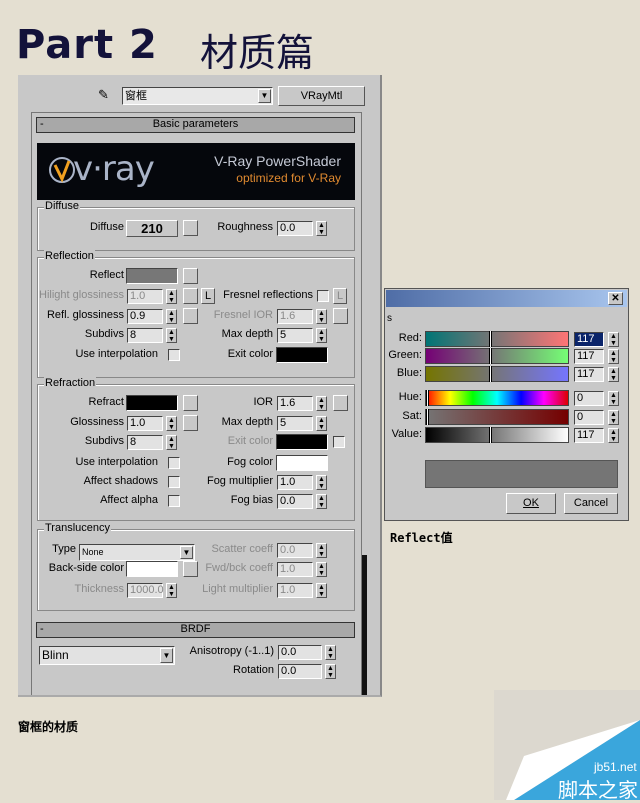 This screenshot has width=640, height=803. Describe the element at coordinates (295, 569) in the screenshot. I see `fwd-bck-coeff-input: 1.0` at that location.